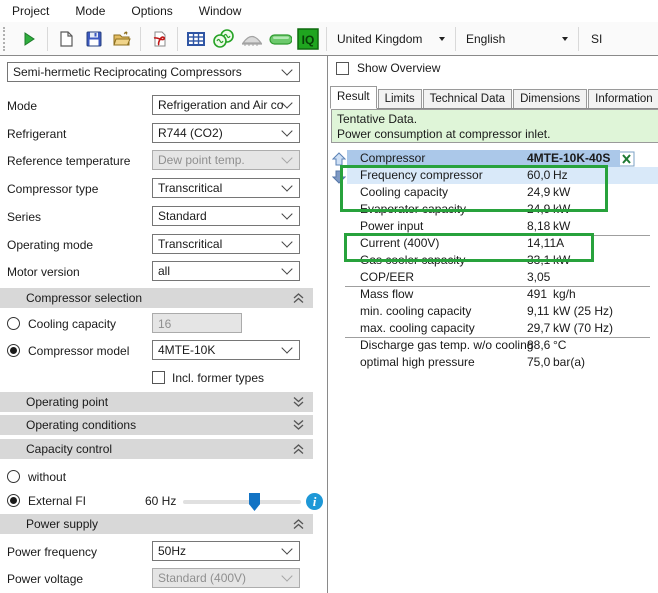 This screenshot has width=658, height=593. Describe the element at coordinates (156, 402) in the screenshot. I see `section-operating-point: Operating point` at that location.